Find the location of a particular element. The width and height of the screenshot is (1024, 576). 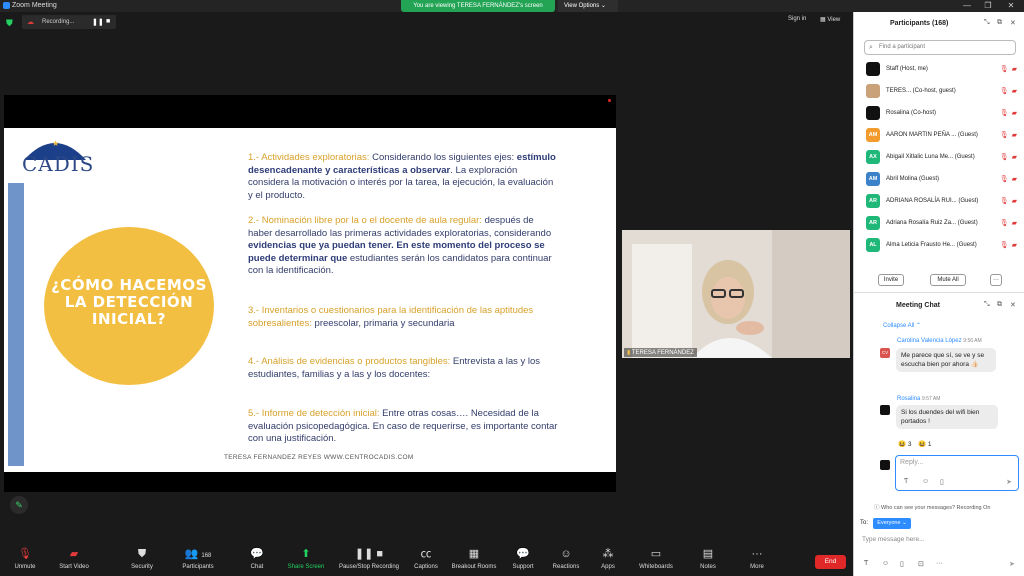

sign-in-button: Sign in is located at coordinates (797, 19).